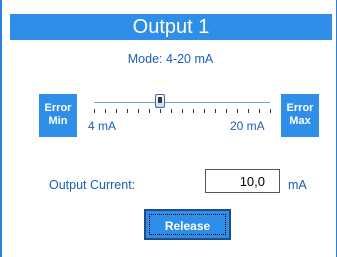 Image resolution: width=337 pixels, height=257 pixels. I want to click on output-current-unit: mA, so click(297, 185).